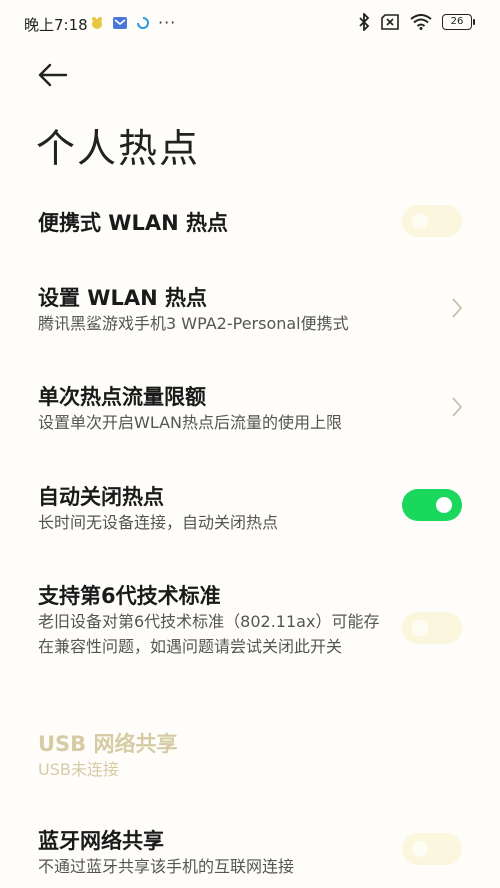 The width and height of the screenshot is (500, 888). I want to click on page-title: 个人热点, so click(118, 149).